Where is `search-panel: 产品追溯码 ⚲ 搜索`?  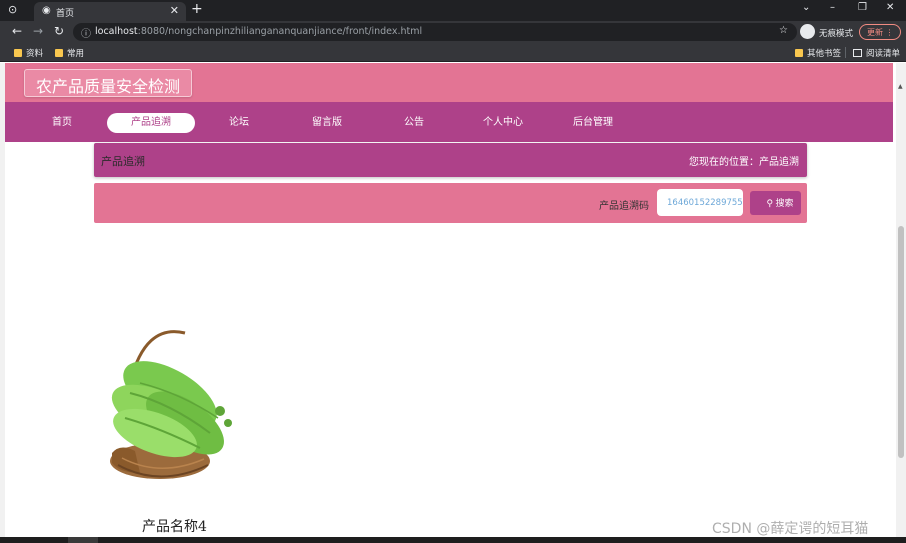 search-panel: 产品追溯码 ⚲ 搜索 is located at coordinates (450, 203).